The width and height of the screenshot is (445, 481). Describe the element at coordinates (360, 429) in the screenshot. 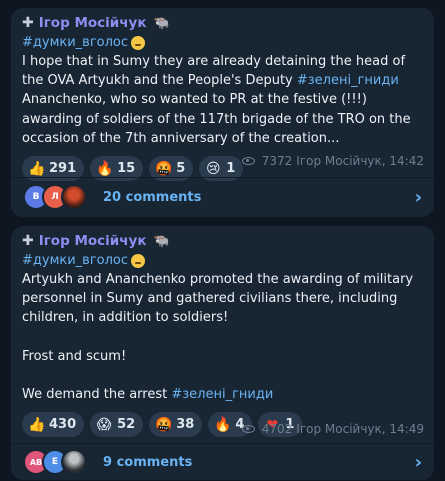

I see `post-signature: Ігор Мосійчук, 14:49` at that location.